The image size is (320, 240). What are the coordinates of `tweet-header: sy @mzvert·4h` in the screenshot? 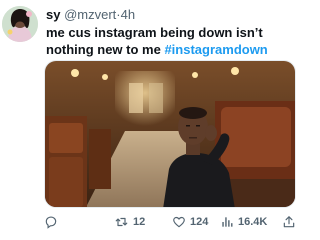 It's located at (90, 15).